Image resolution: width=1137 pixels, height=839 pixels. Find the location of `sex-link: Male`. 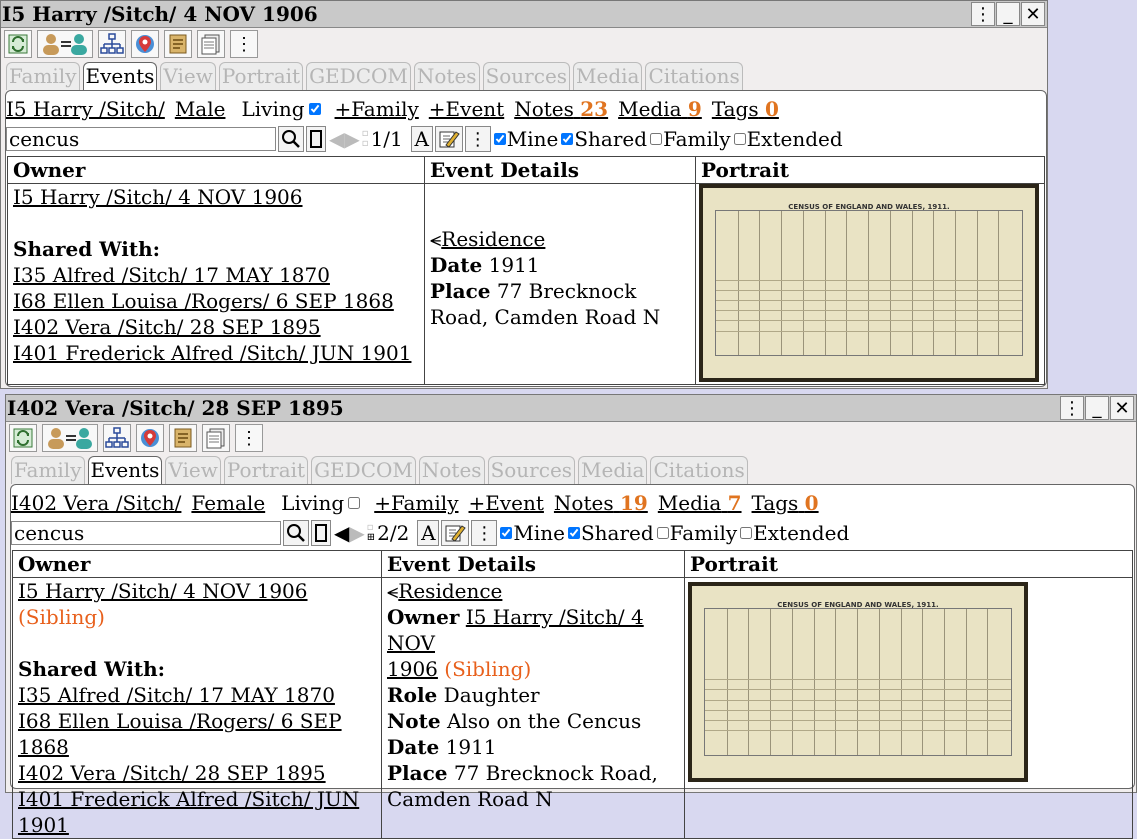

sex-link: Male is located at coordinates (200, 109).